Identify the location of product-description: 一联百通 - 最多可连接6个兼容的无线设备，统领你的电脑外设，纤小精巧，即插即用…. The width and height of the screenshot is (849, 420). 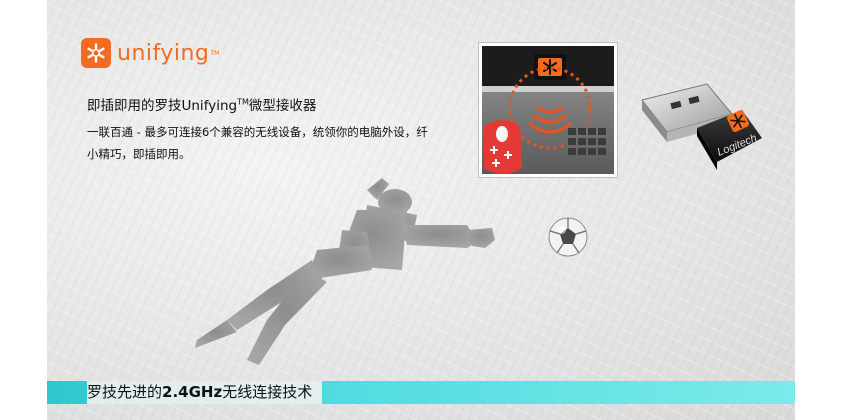
(257, 143).